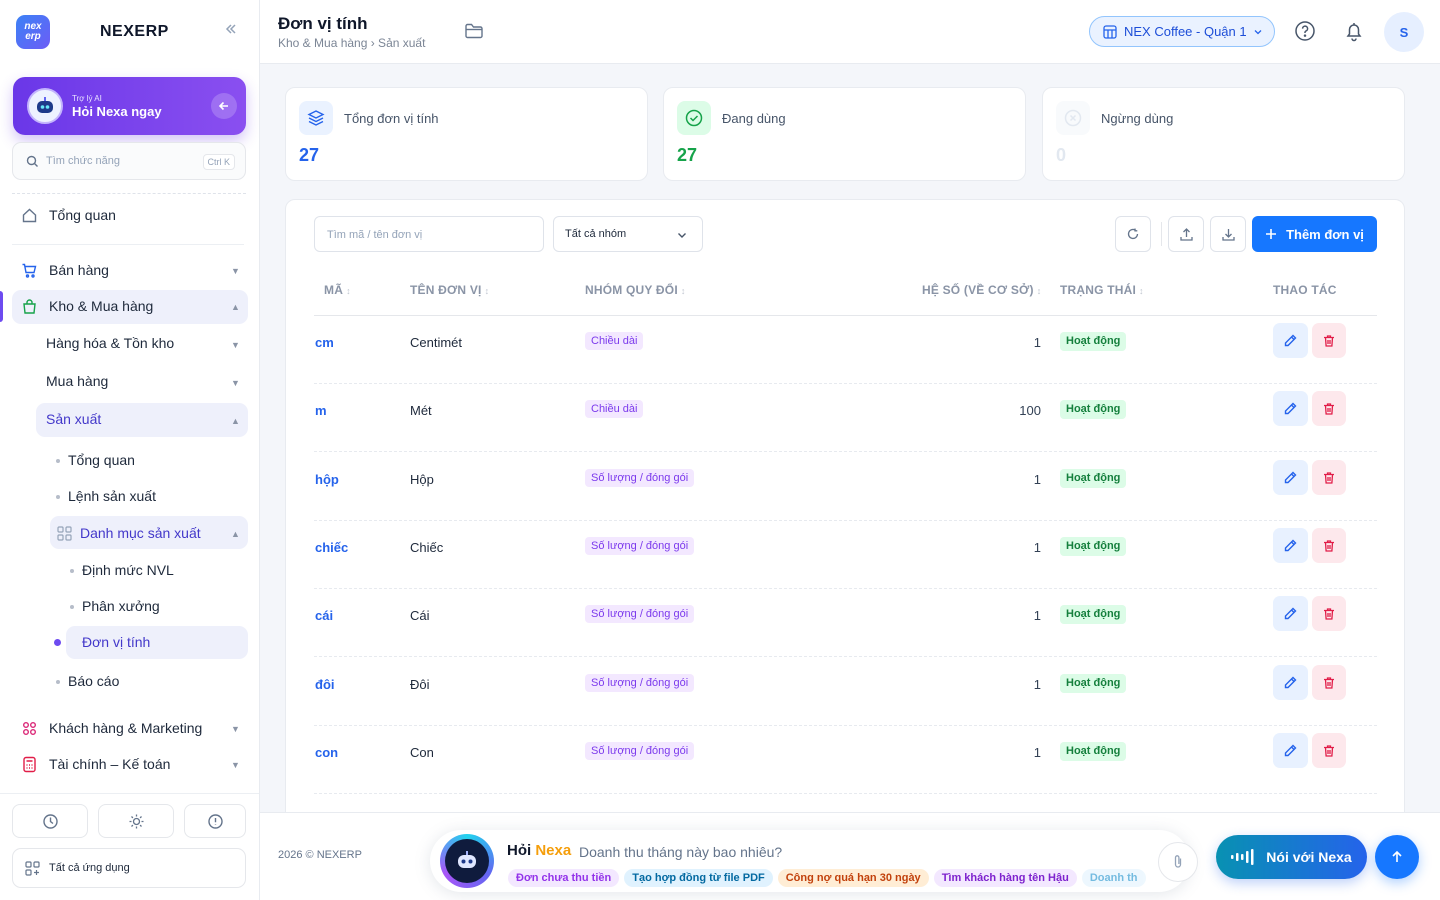 The image size is (1440, 900). Describe the element at coordinates (1305, 31) in the screenshot. I see `help-icon` at that location.